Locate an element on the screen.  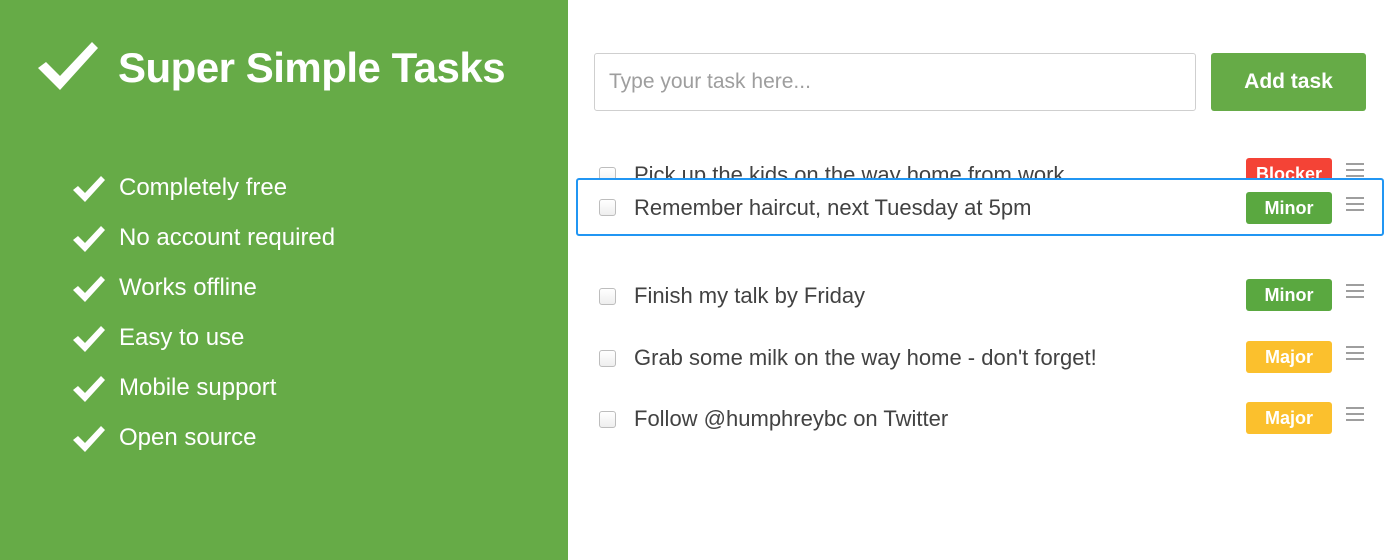
feature-label: No account required is located at coordinates (227, 237).